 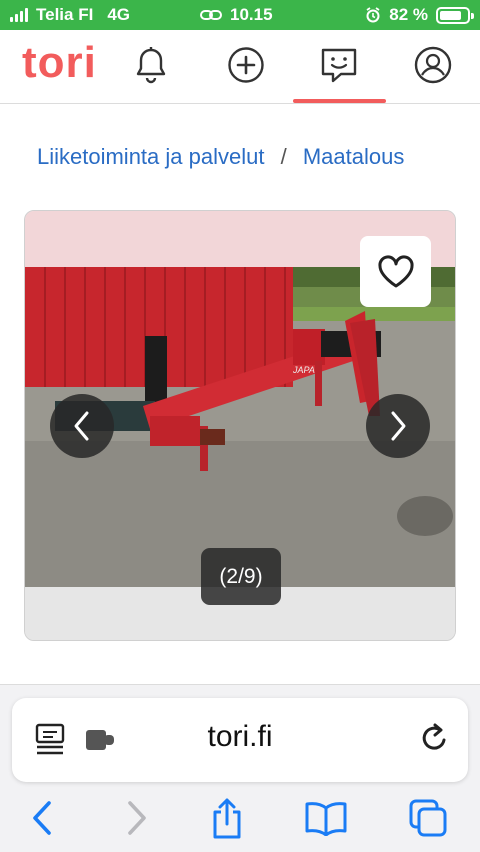 I want to click on breadcrumb-item-maatalous: Maatalous, so click(x=354, y=156).